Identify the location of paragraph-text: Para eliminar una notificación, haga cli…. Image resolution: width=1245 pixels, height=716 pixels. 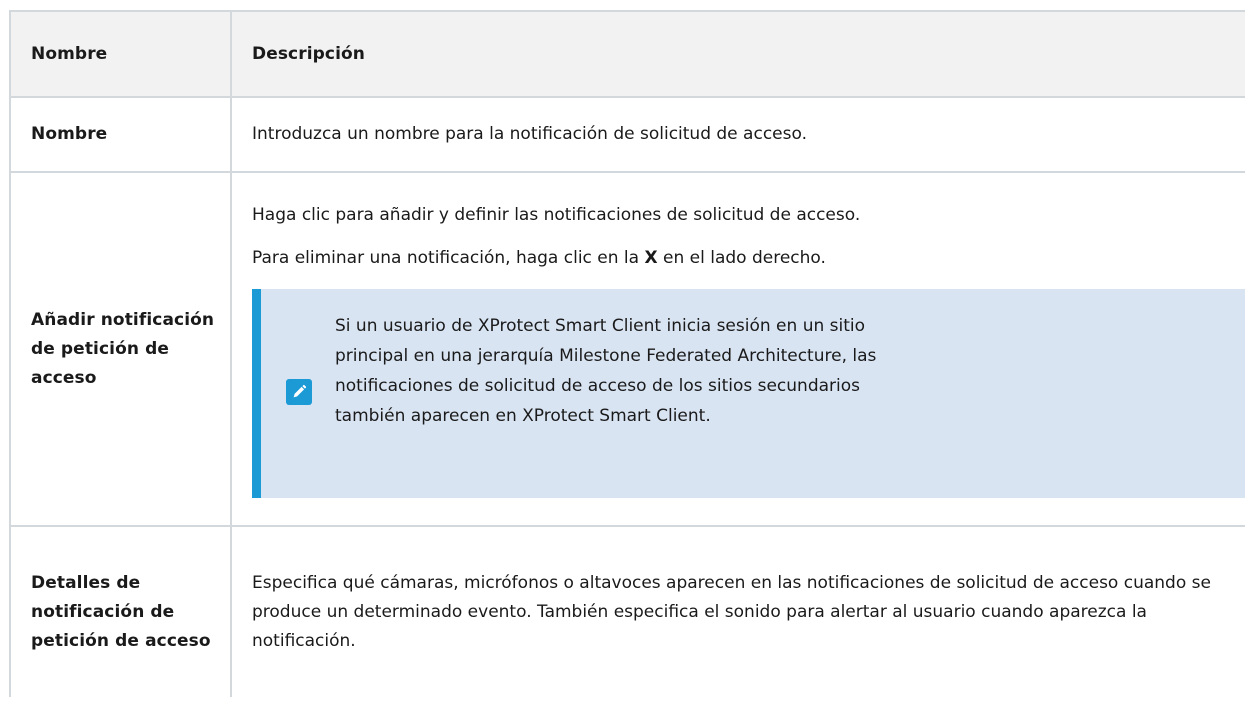
(448, 257).